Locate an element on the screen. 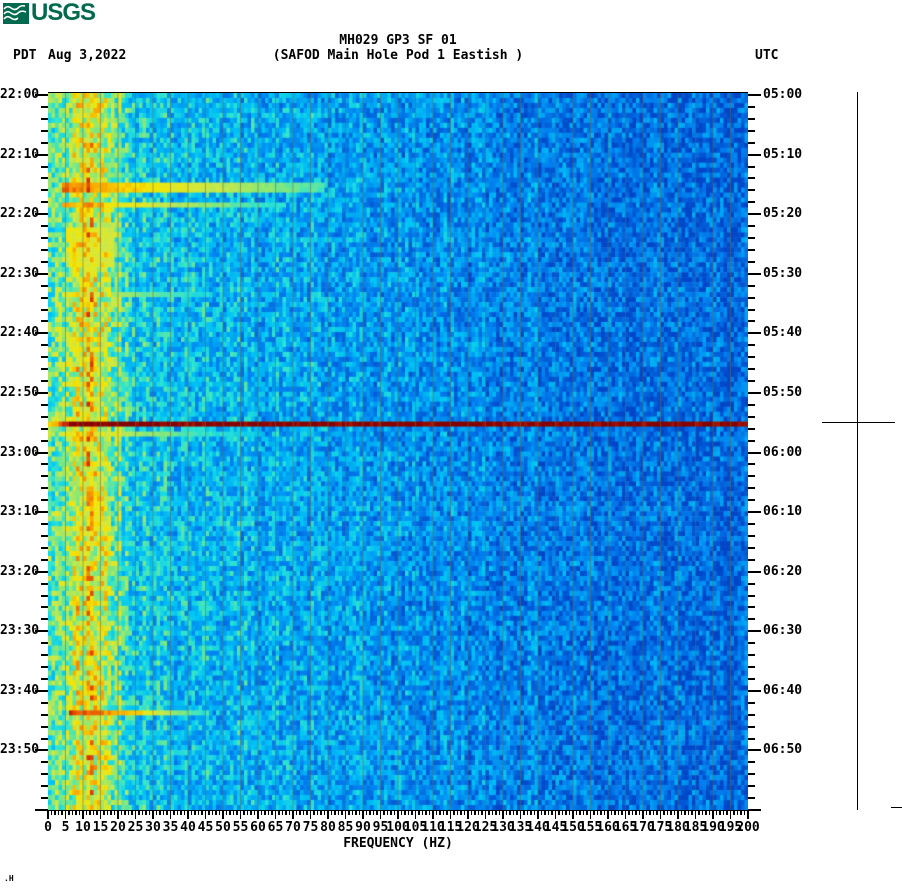  bottom-right-dash is located at coordinates (896, 807).